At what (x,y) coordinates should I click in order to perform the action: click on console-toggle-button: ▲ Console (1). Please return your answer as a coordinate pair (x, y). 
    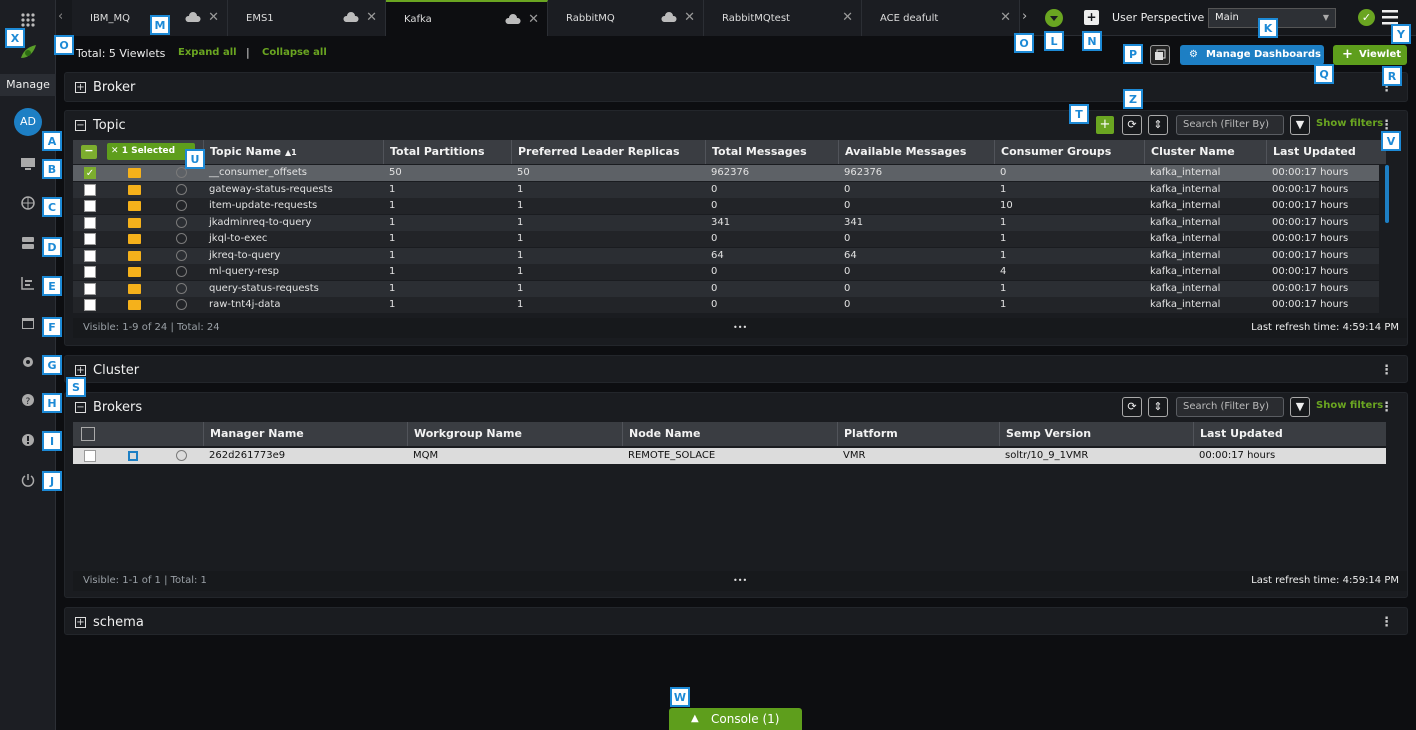
    Looking at the image, I should click on (735, 719).